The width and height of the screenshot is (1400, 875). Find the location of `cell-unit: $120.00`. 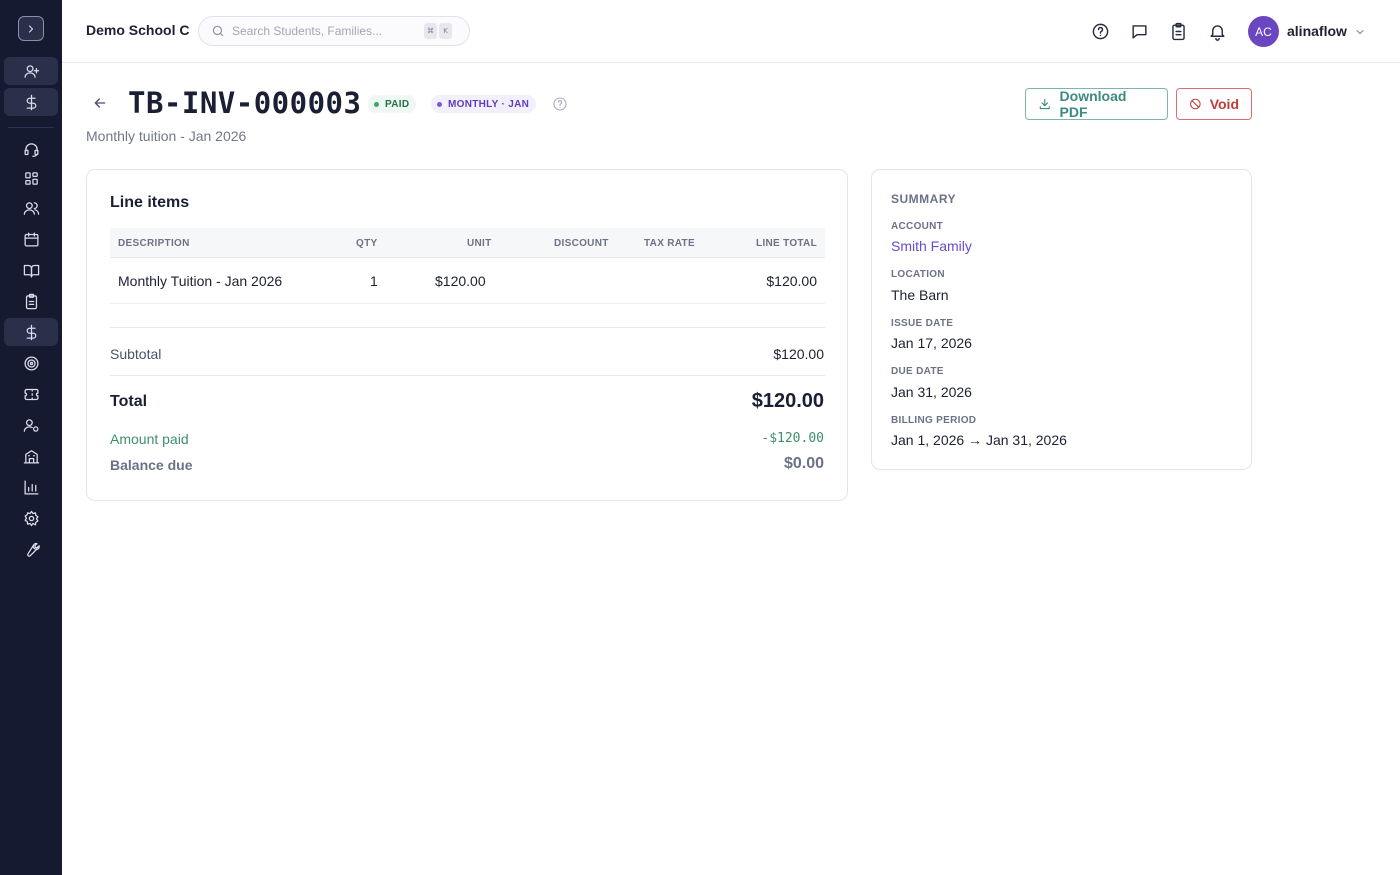

cell-unit: $120.00 is located at coordinates (460, 281).